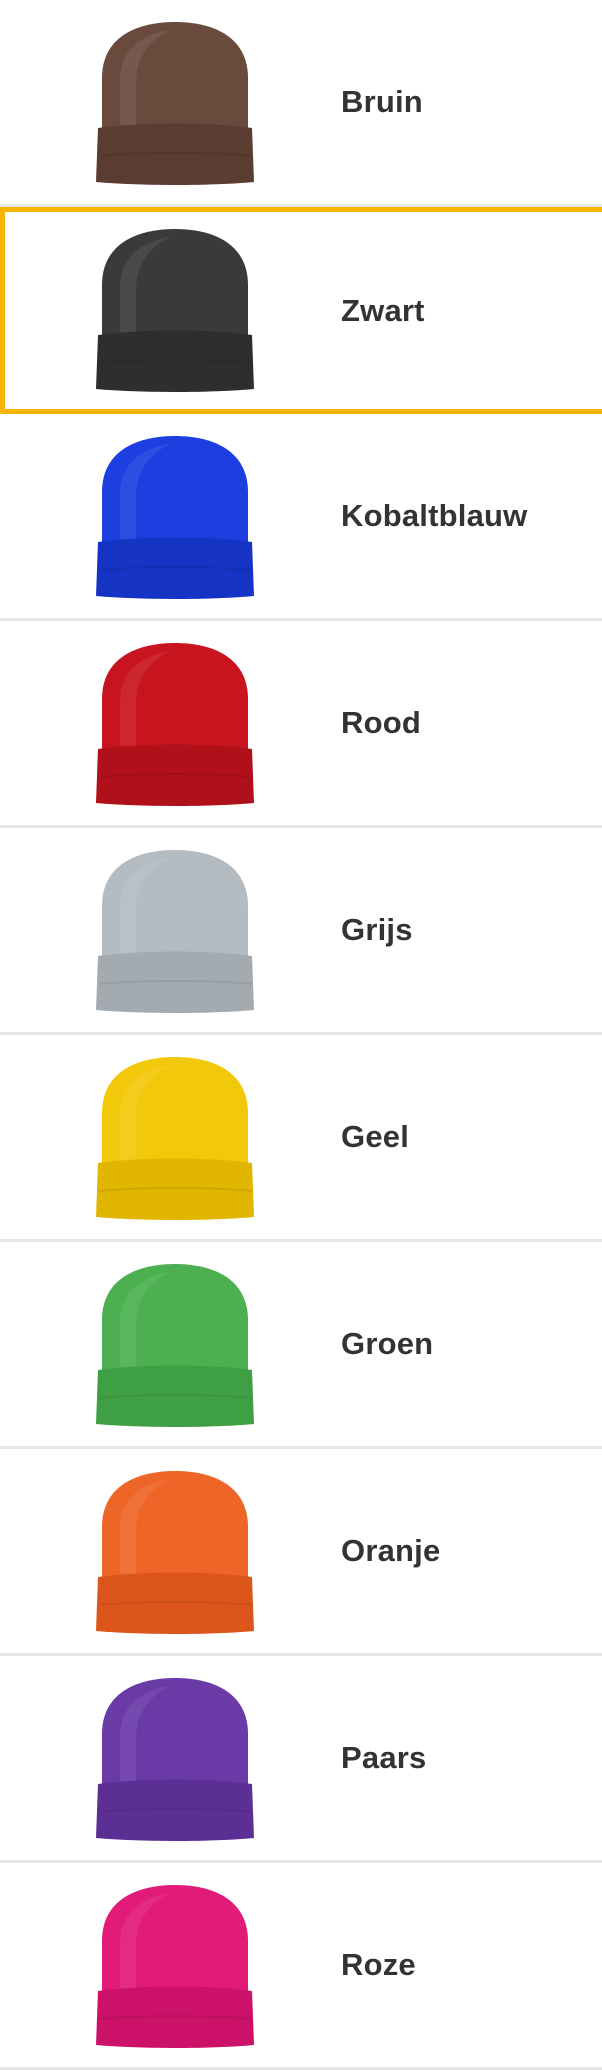  I want to click on color-option-label: Oranje, so click(391, 1550).